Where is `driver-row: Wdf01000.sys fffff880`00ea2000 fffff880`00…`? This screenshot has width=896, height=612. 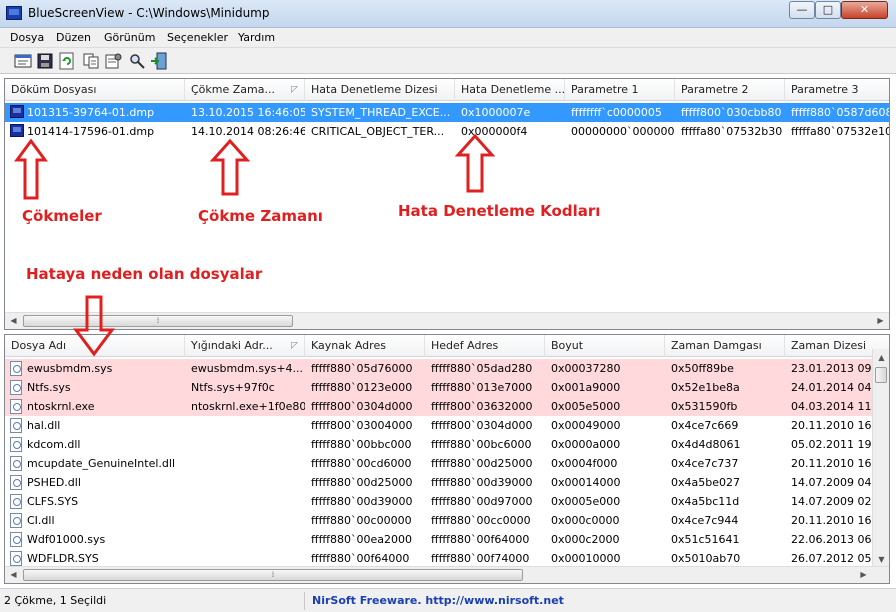
driver-row: Wdf01000.sys fffff880`00ea2000 fffff880`00… is located at coordinates (447, 539).